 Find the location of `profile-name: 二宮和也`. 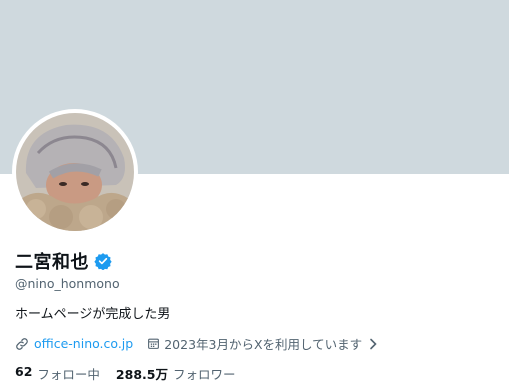

profile-name: 二宮和也 is located at coordinates (52, 262).